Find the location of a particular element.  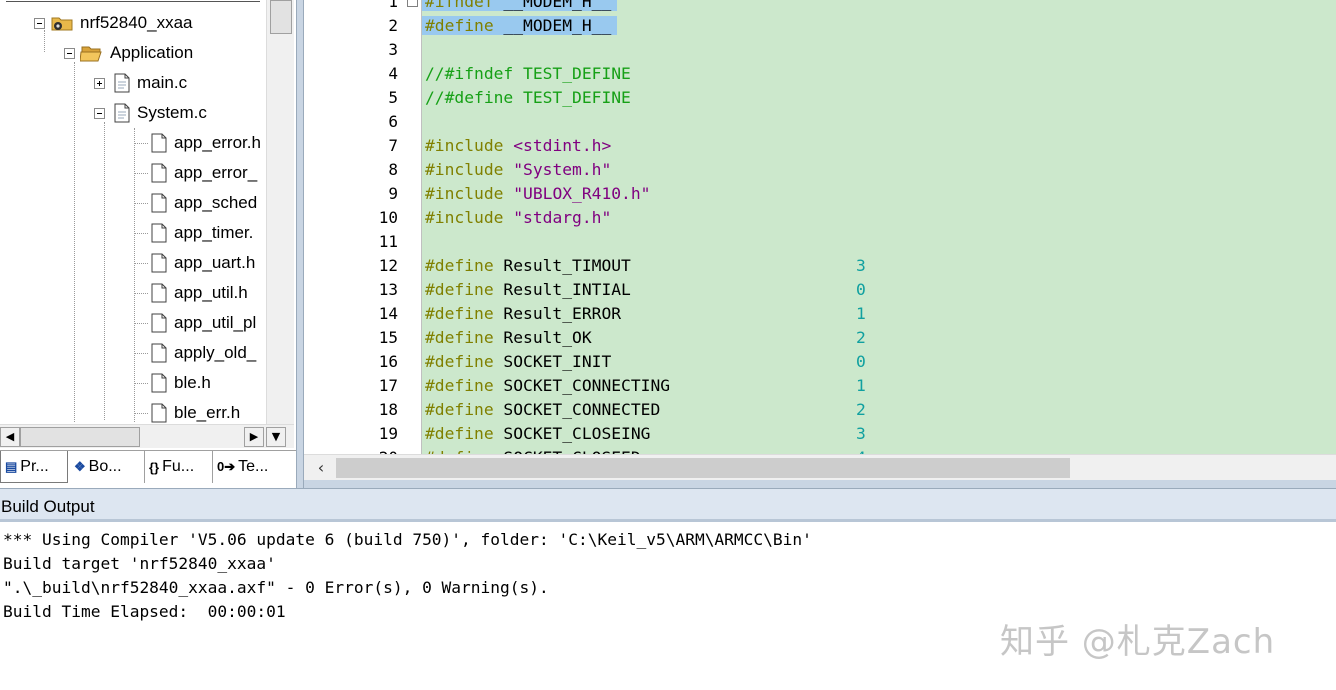

watermark: 知乎 @札克Zach is located at coordinates (1138, 642).